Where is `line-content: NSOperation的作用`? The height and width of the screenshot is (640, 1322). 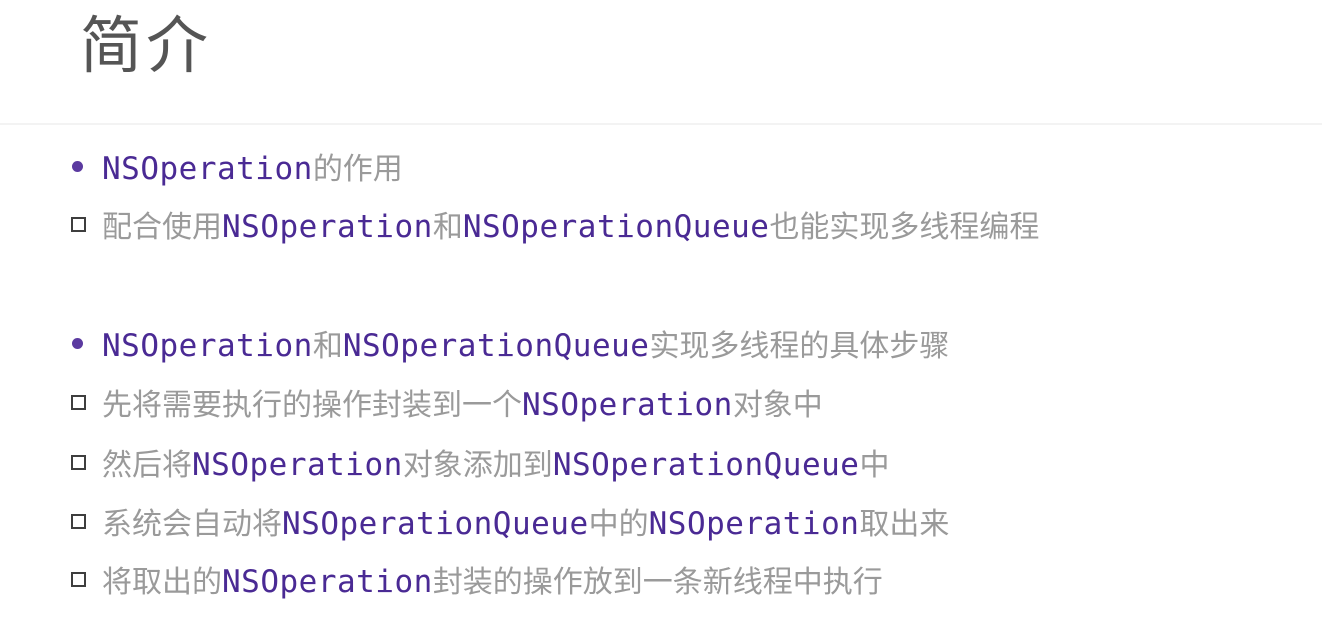 line-content: NSOperation的作用 is located at coordinates (252, 166).